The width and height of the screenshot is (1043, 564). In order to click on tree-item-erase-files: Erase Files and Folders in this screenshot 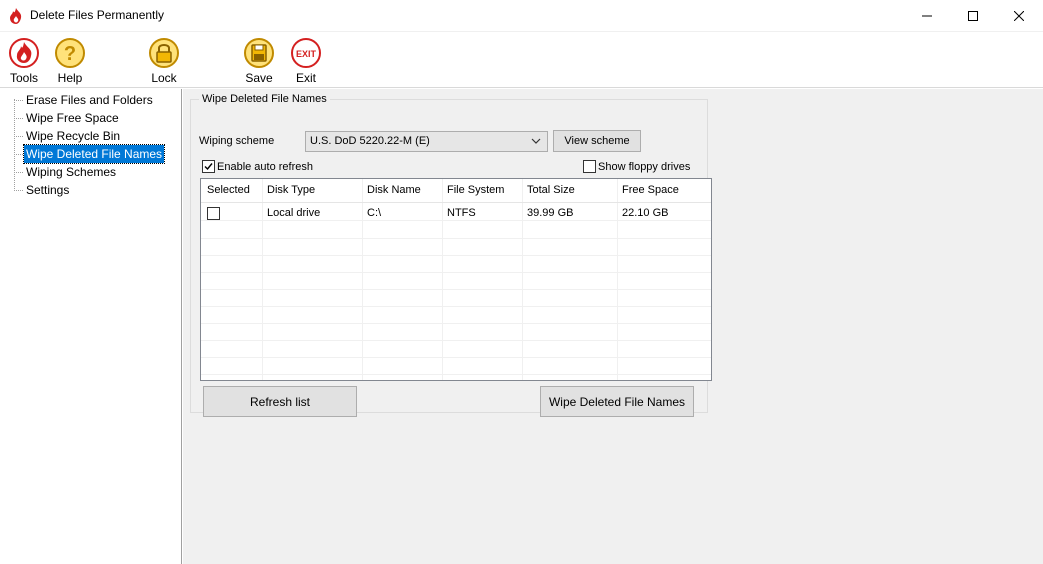, I will do `click(96, 100)`.